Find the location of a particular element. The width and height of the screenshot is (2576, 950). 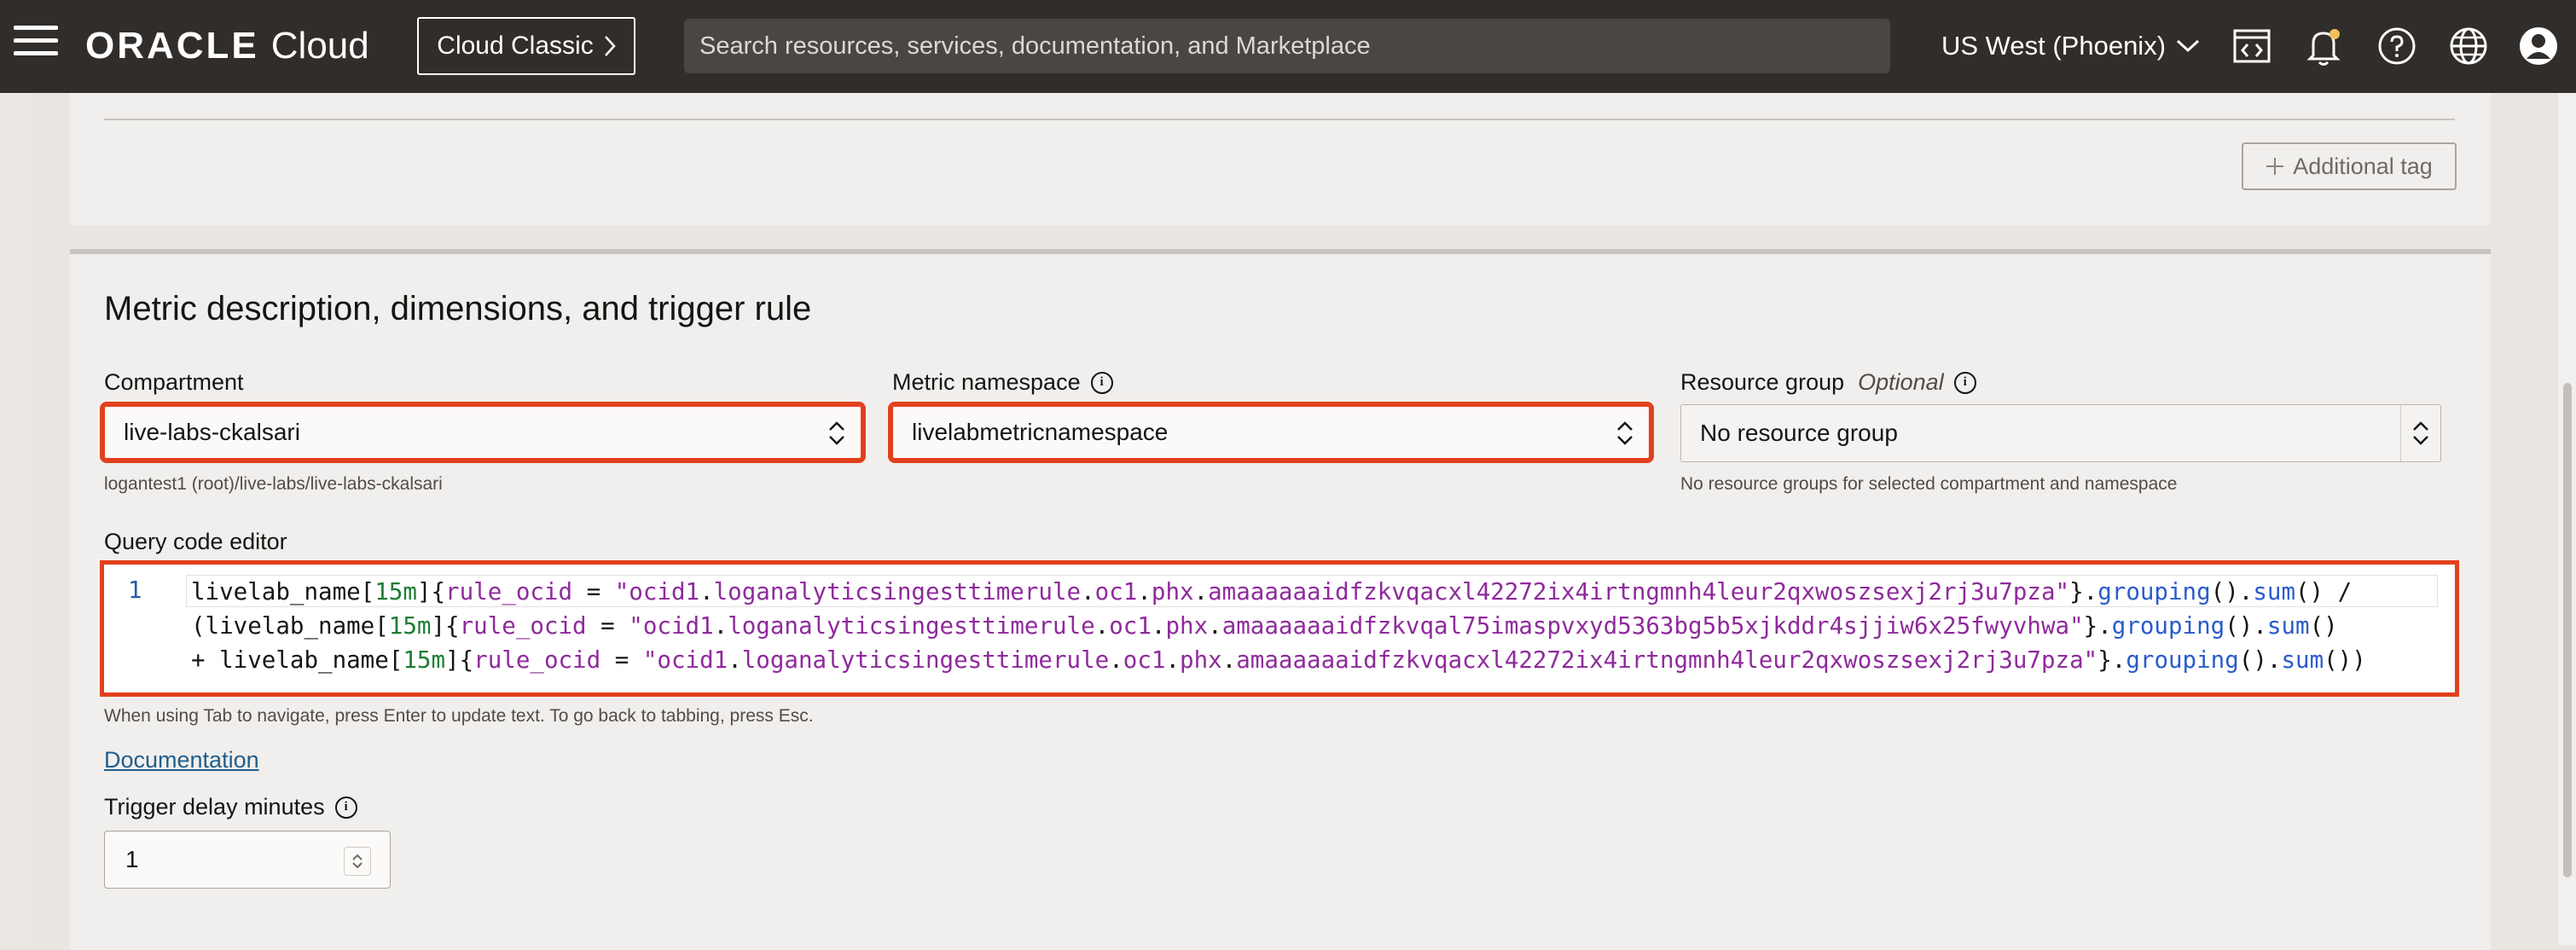

chevron-right-icon is located at coordinates (610, 46).